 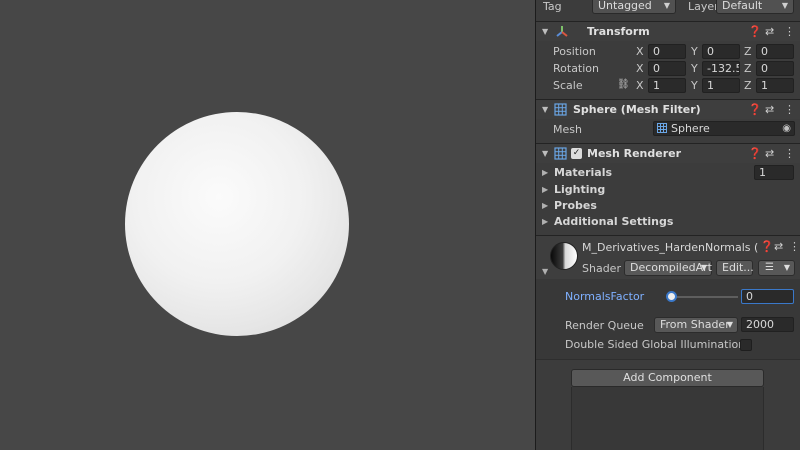 I want to click on normals-factor-slider-handle, so click(x=671, y=296).